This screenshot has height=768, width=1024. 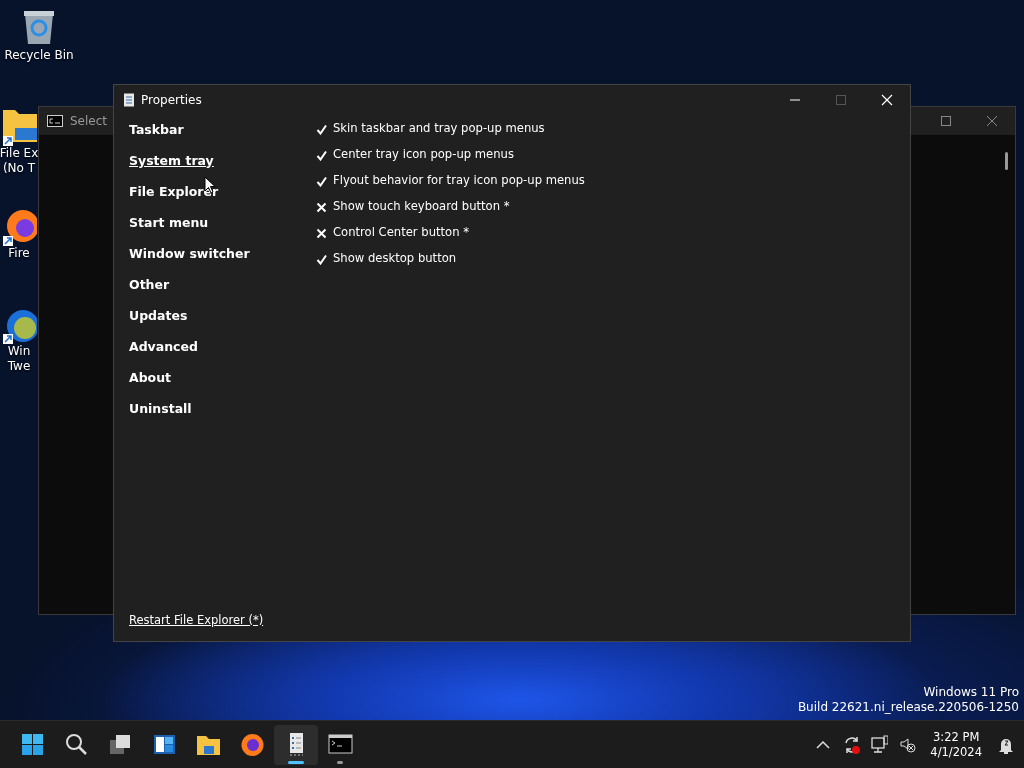 I want to click on sidebar-item: Updates, so click(x=214, y=316).